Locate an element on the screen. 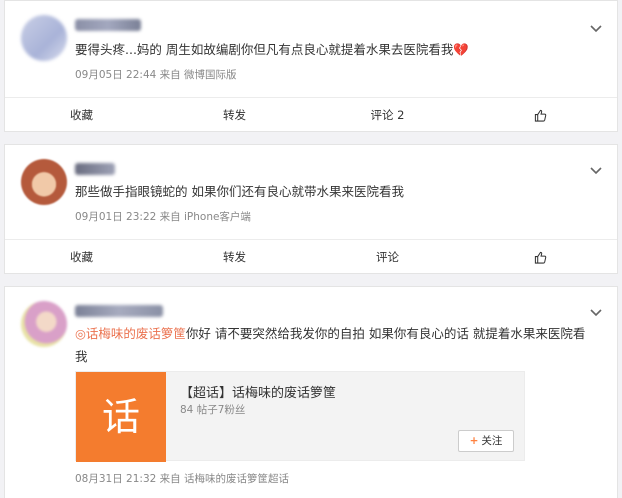 The height and width of the screenshot is (498, 622). post-meta: 09月01日 23:22 来自 iPhone客户端 is located at coordinates (163, 216).